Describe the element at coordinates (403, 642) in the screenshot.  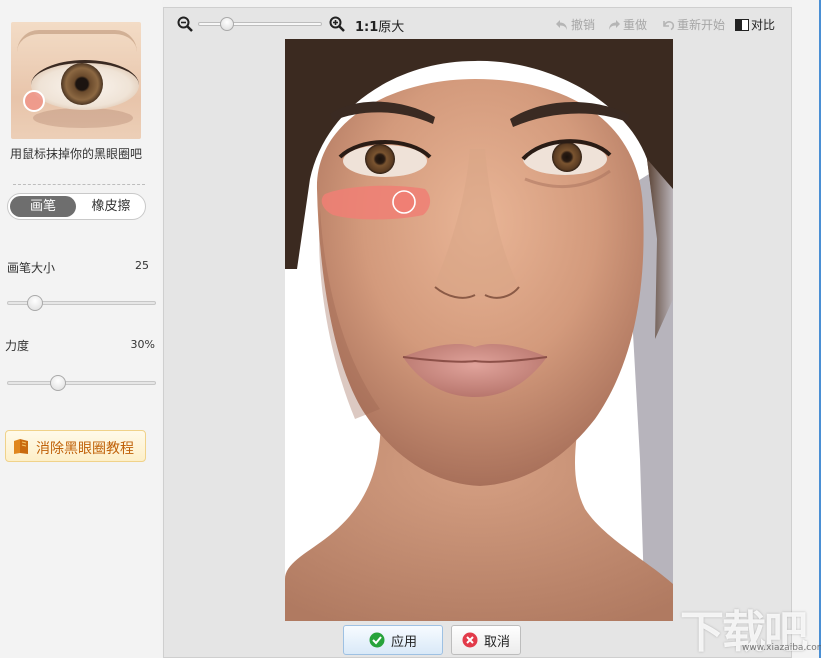
I see `apply-button-label: 应用` at that location.